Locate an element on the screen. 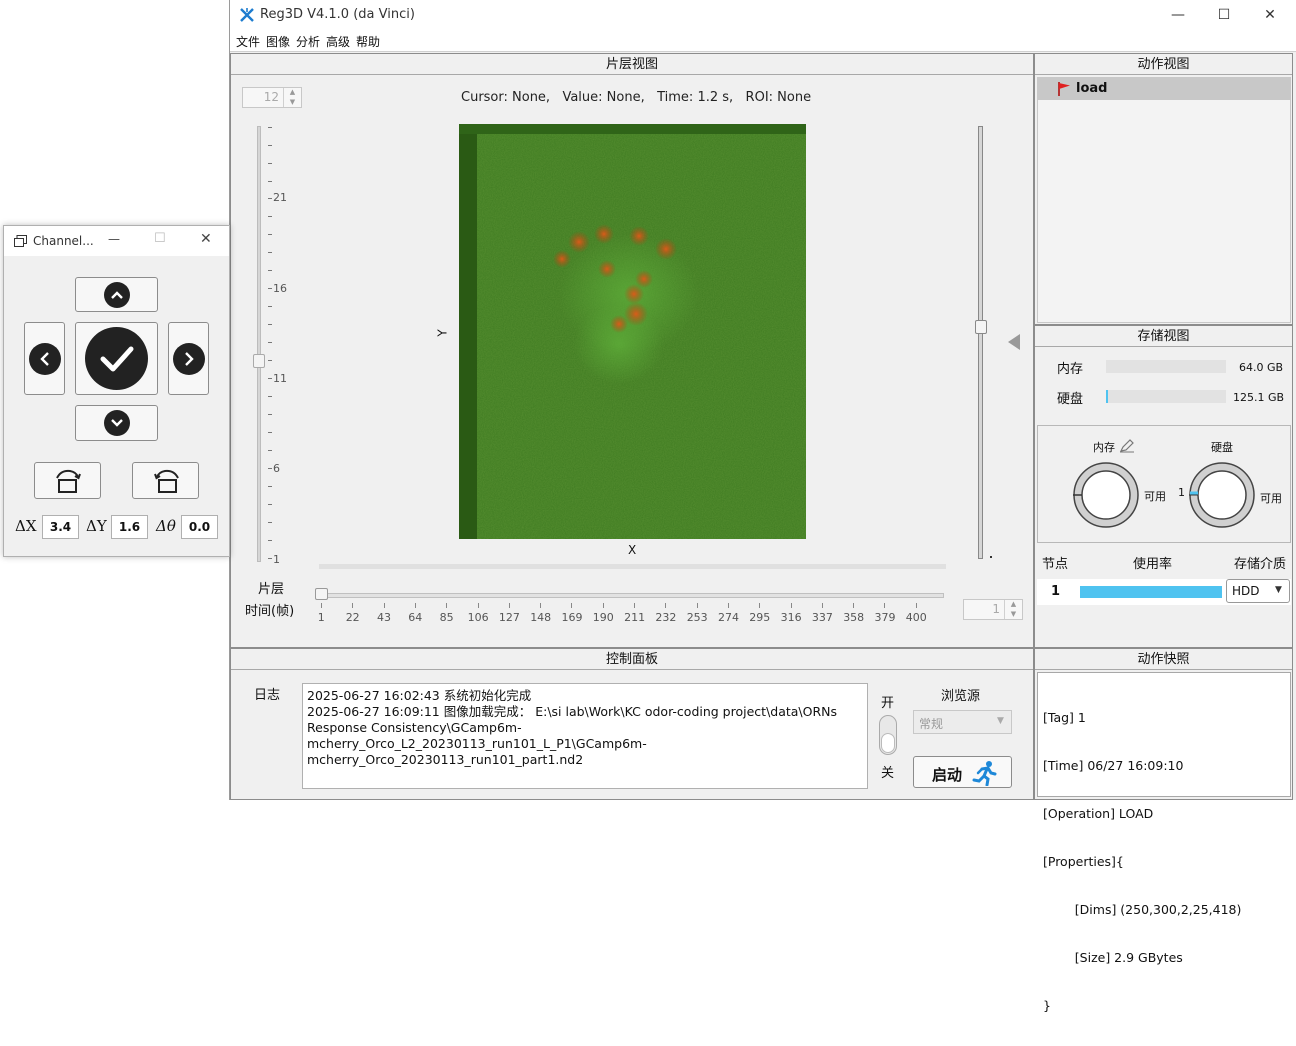 This screenshot has width=1296, height=1046. gauge-disk-available: 可用 is located at coordinates (1271, 498).